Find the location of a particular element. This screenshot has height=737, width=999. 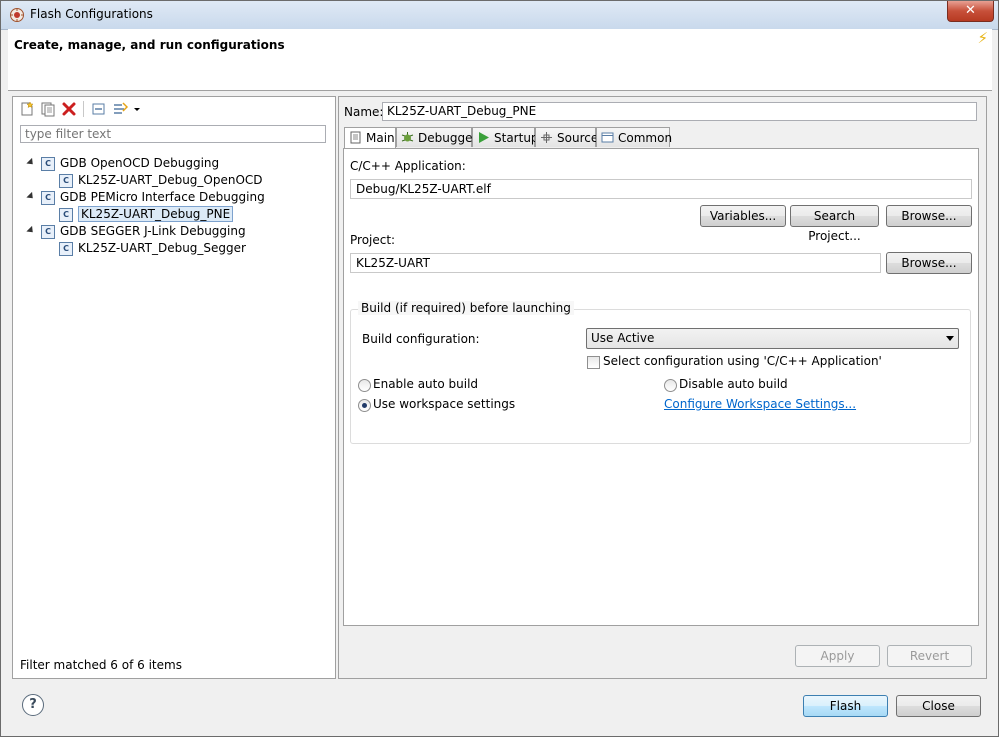

tab-common: Common is located at coordinates (634, 137).